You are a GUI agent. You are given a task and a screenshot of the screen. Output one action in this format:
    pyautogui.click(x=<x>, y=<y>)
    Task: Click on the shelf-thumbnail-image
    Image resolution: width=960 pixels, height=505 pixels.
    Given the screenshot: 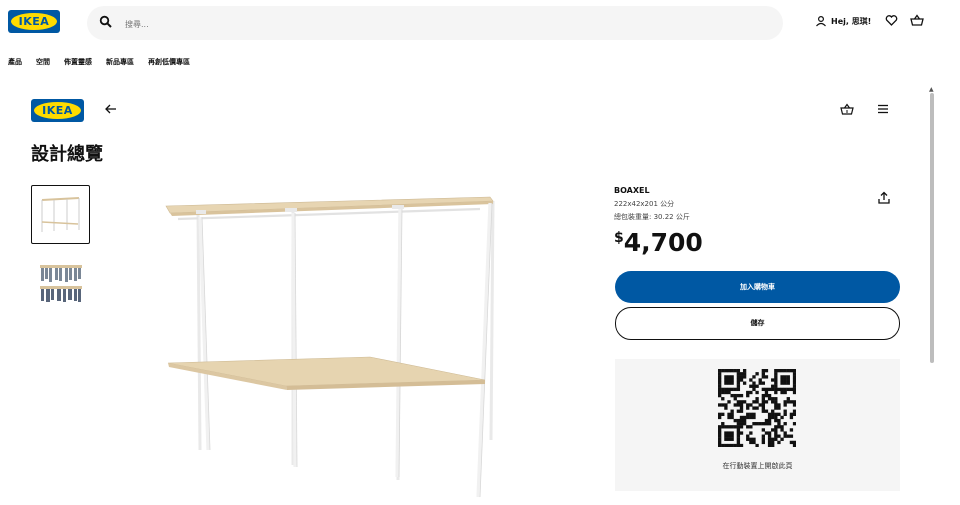 What is the action you would take?
    pyautogui.click(x=60, y=214)
    